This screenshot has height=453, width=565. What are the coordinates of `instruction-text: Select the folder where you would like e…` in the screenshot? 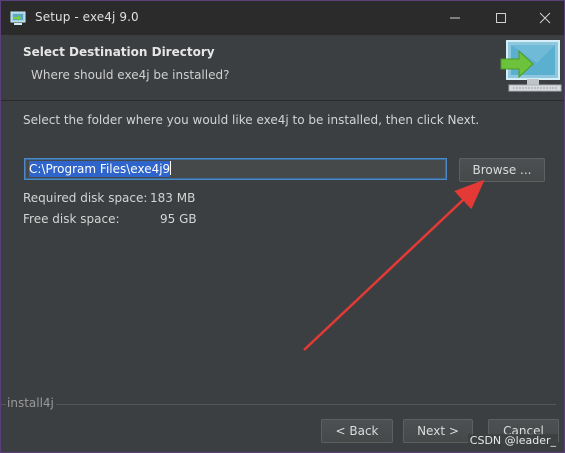 It's located at (251, 120).